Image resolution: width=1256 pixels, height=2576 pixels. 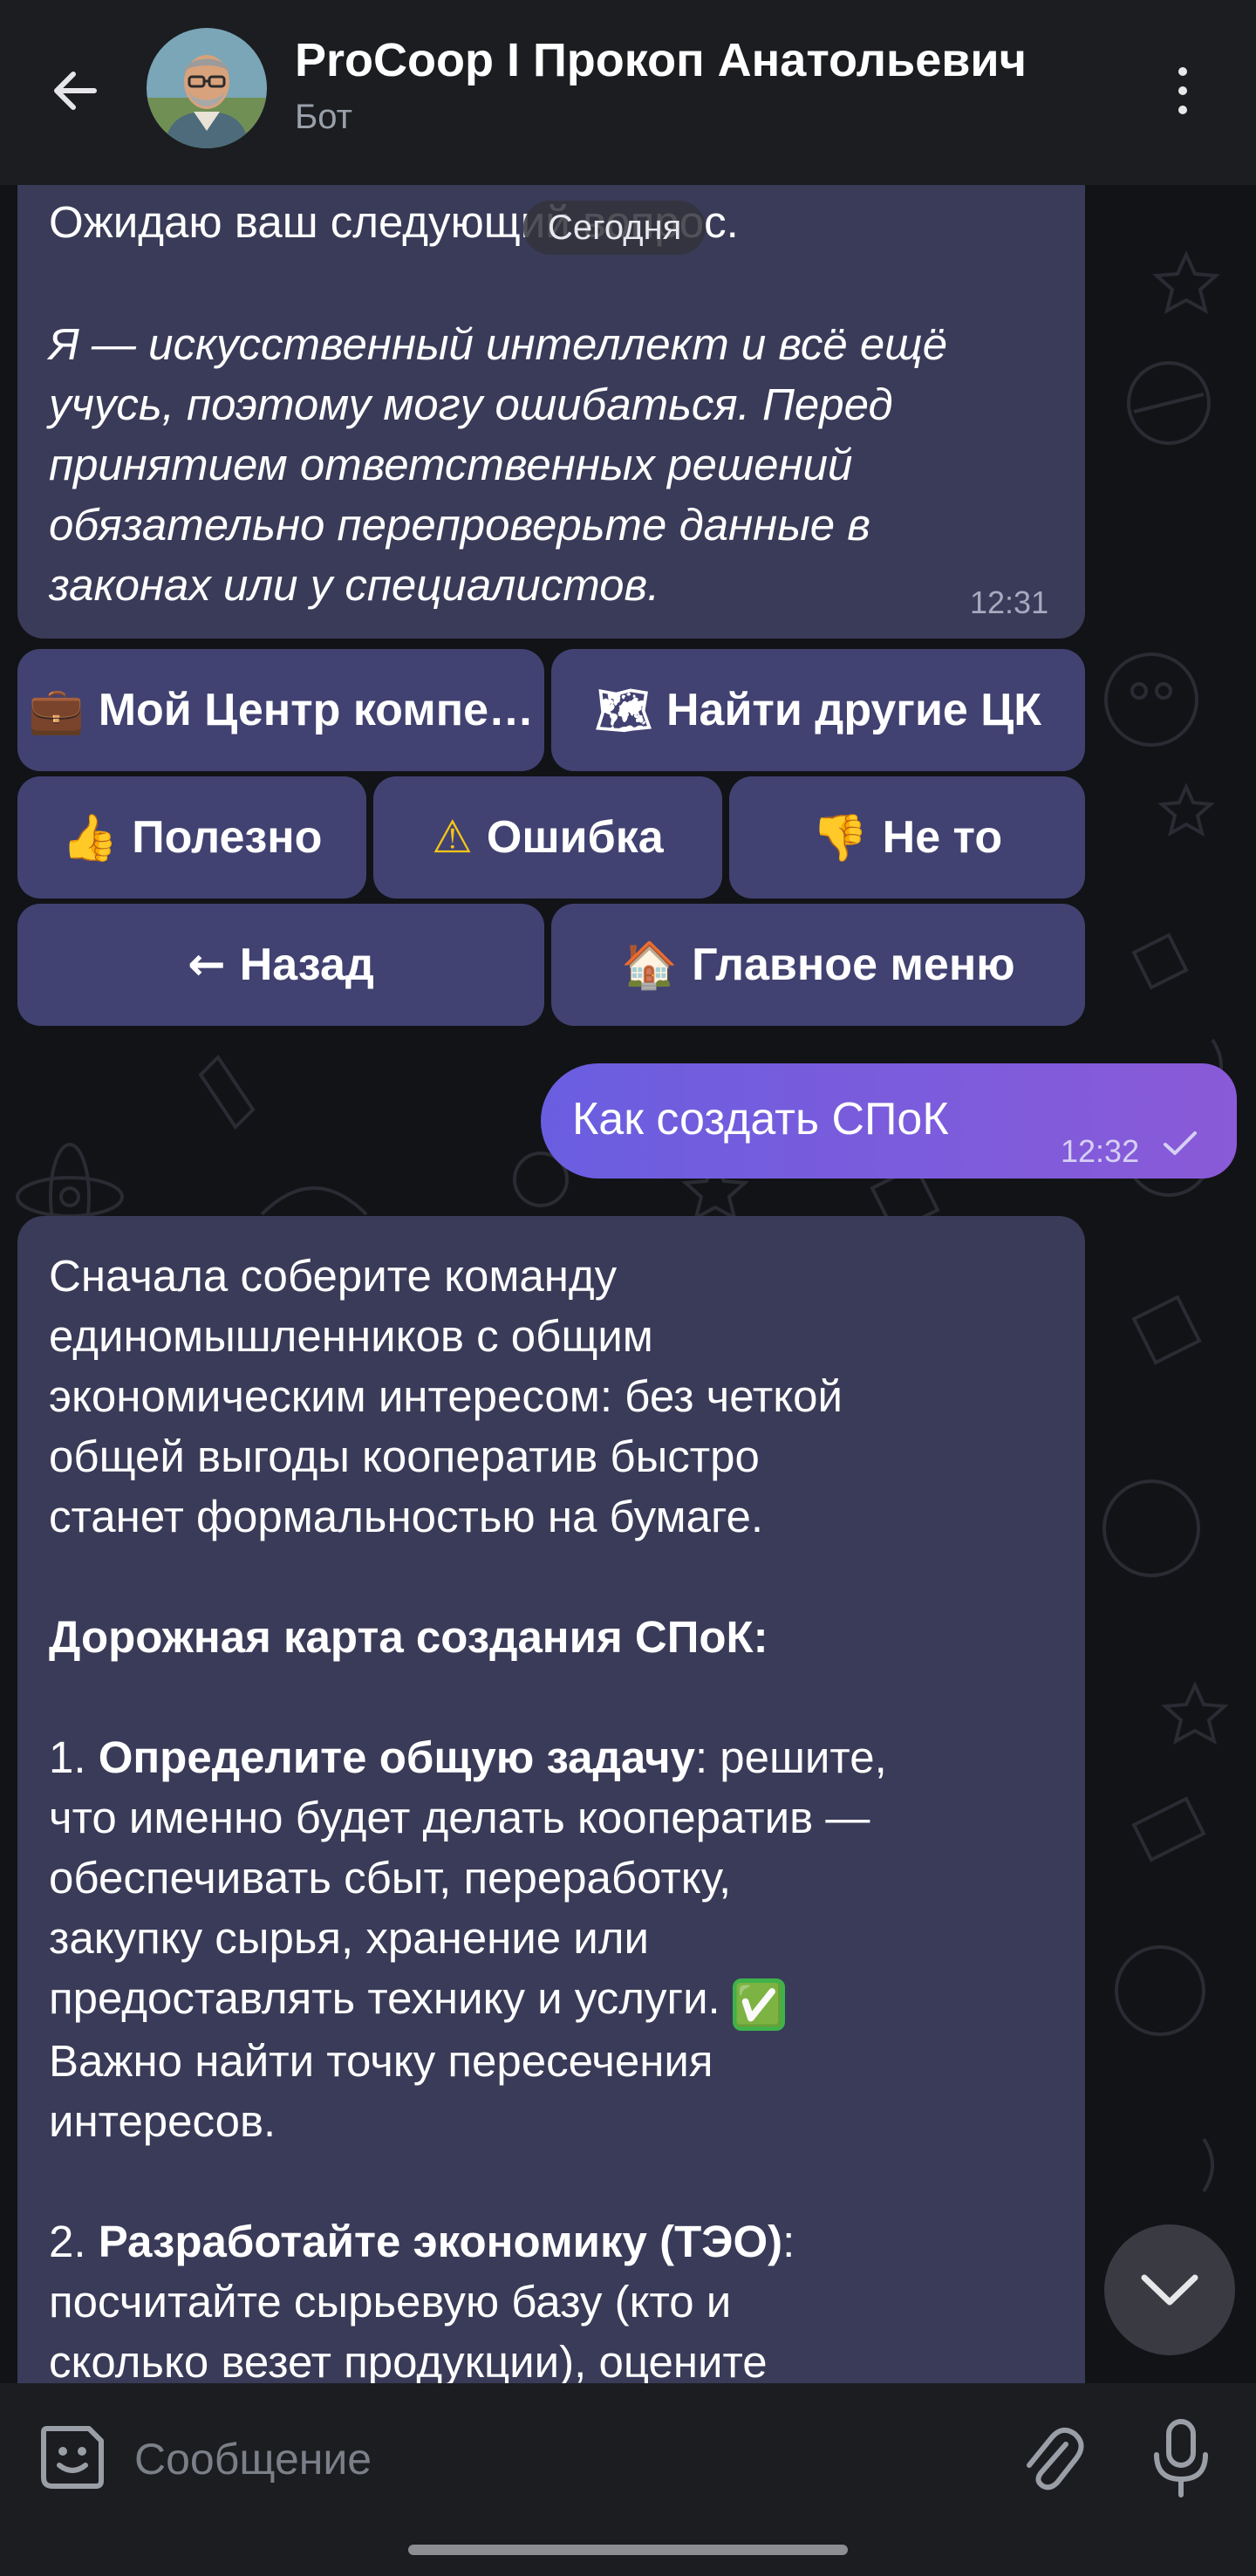 What do you see at coordinates (623, 710) in the screenshot?
I see `map-icon: 🗺` at bounding box center [623, 710].